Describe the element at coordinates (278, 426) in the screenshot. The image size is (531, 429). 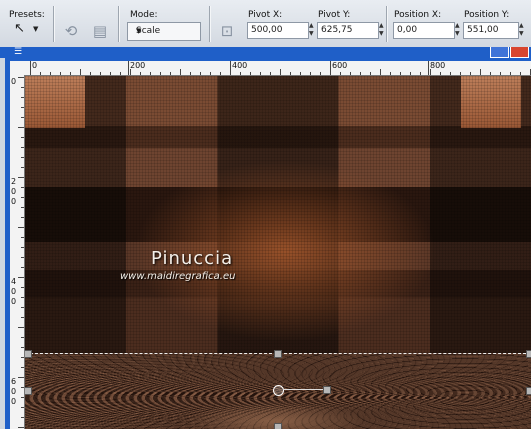
I see `pick-handle-bottom` at that location.